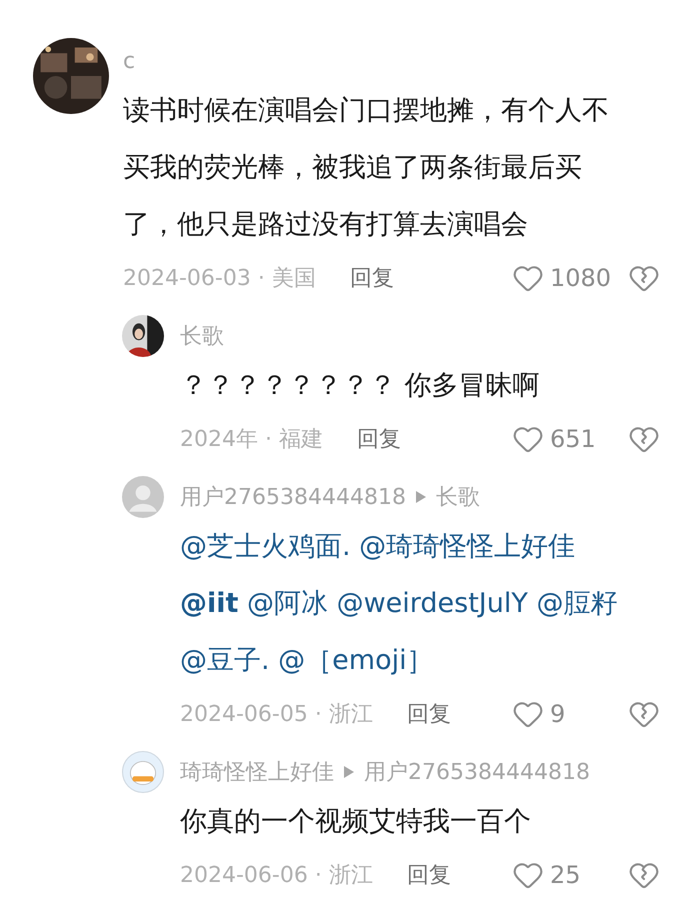  I want to click on like-count: 651, so click(573, 439).